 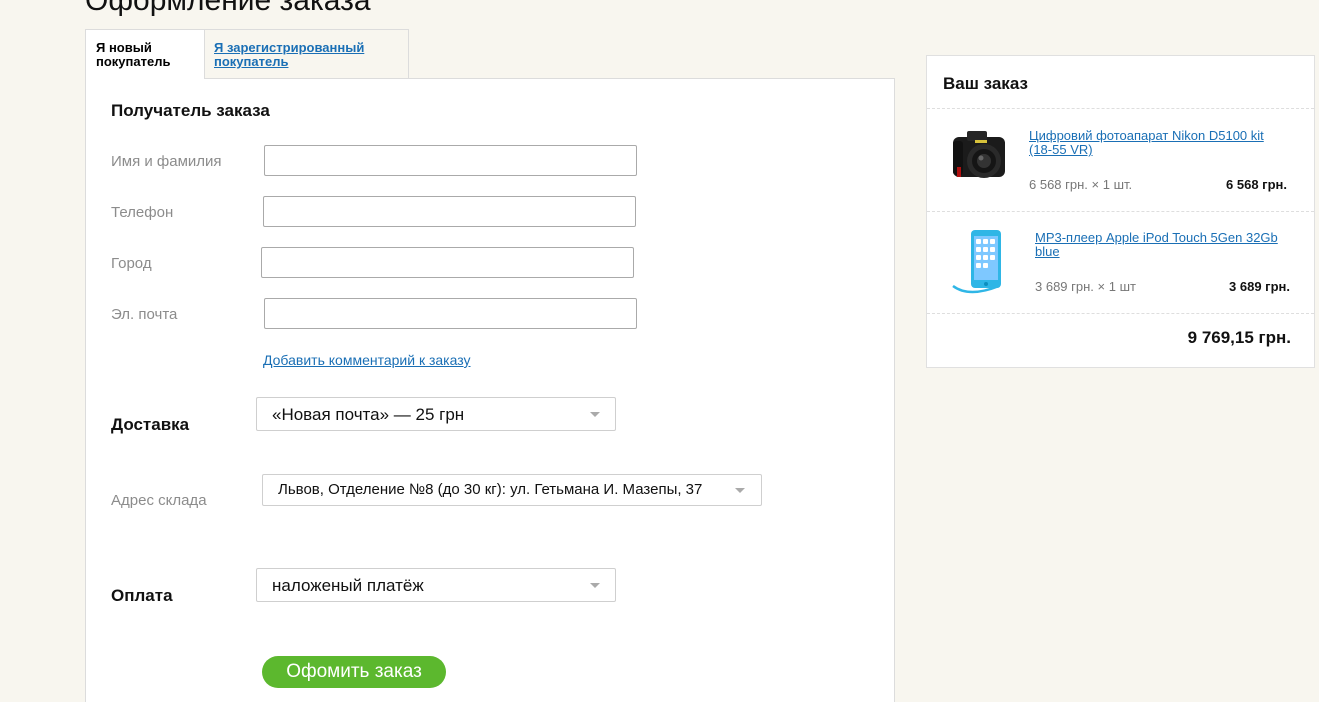 I want to click on tab-registered-customer: Я зарегистрированный покупатель, so click(x=306, y=54).